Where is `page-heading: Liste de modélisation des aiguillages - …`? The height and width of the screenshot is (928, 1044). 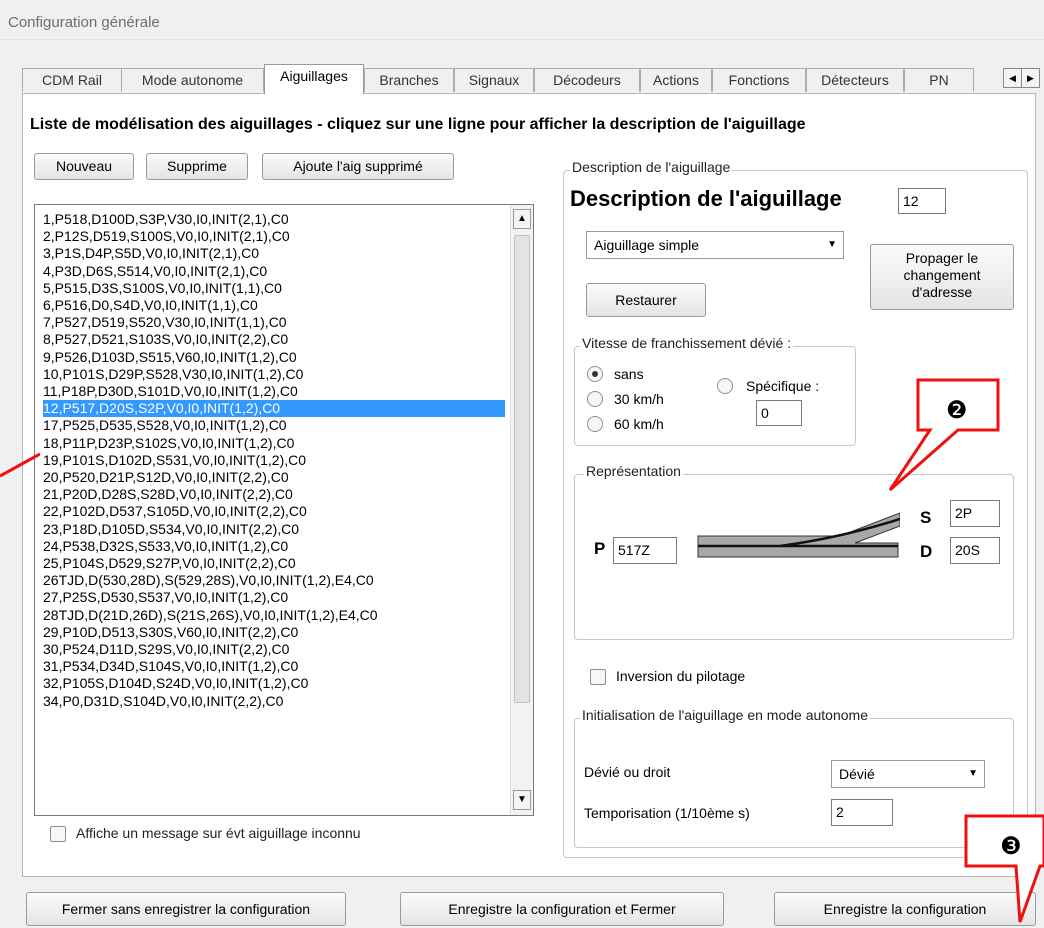 page-heading: Liste de modélisation des aiguillages - … is located at coordinates (418, 124).